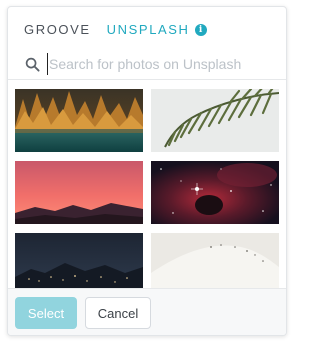 Image resolution: width=320 pixels, height=342 pixels. I want to click on select-button: Select, so click(46, 313).